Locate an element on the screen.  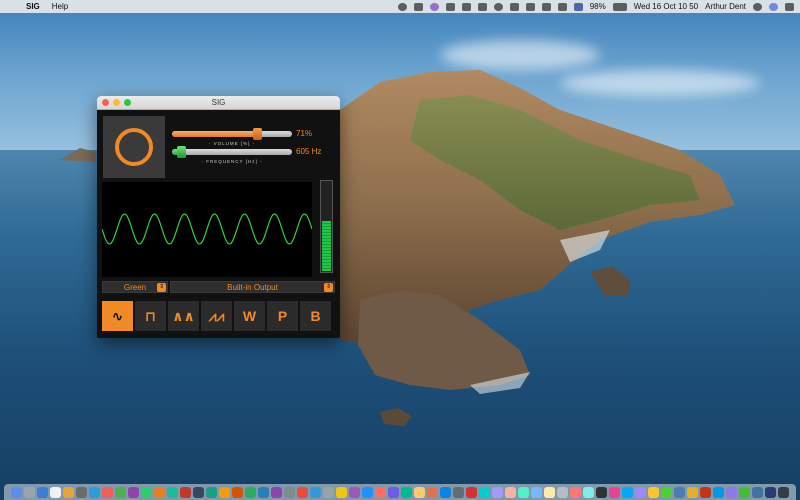
volume-slider is located at coordinates (232, 134).